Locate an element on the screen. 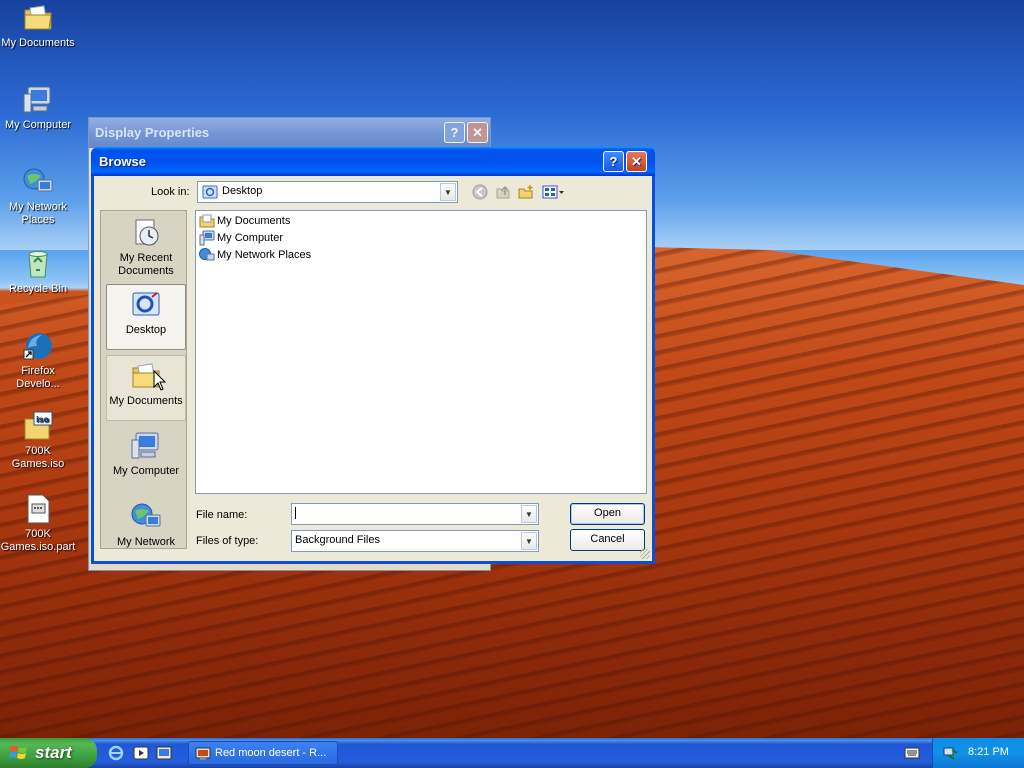 The height and width of the screenshot is (768, 1024). show-desktop-icon is located at coordinates (164, 753).